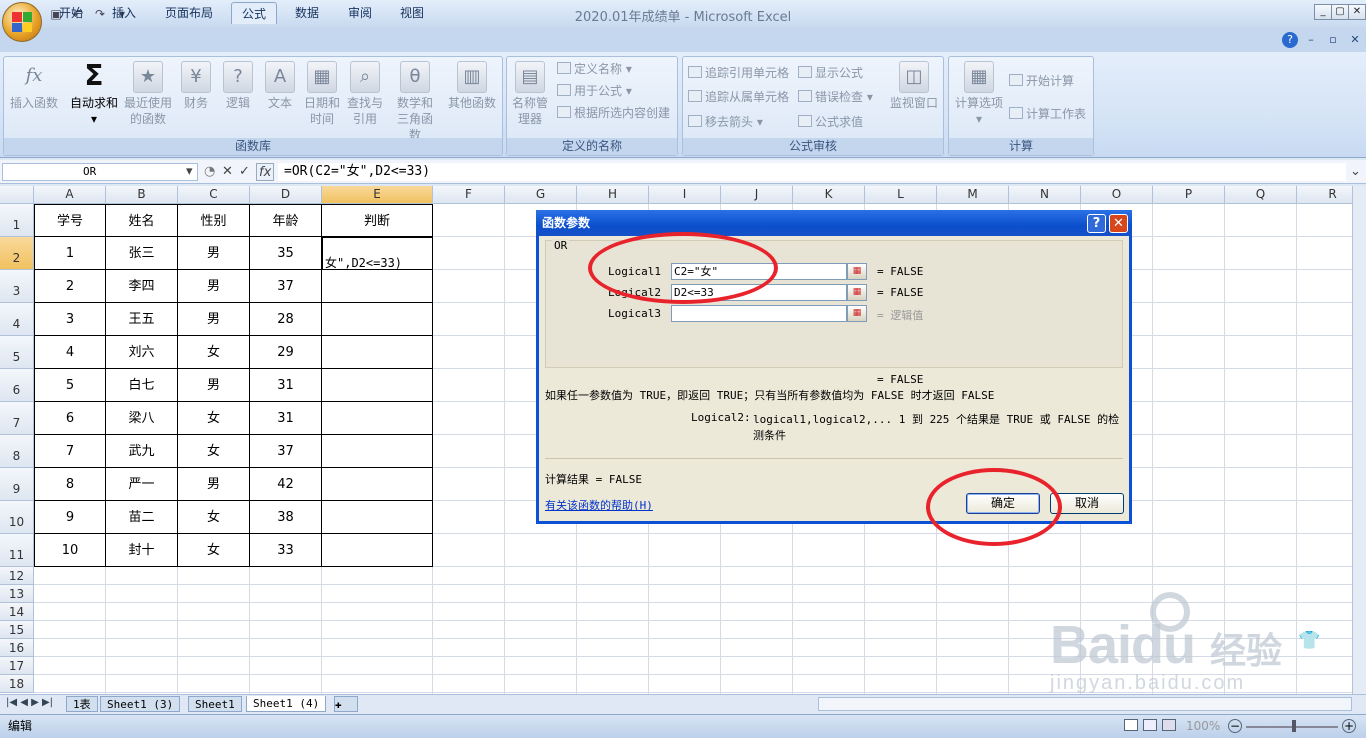  What do you see at coordinates (759, 313) in the screenshot?
I see `logical3-input` at bounding box center [759, 313].